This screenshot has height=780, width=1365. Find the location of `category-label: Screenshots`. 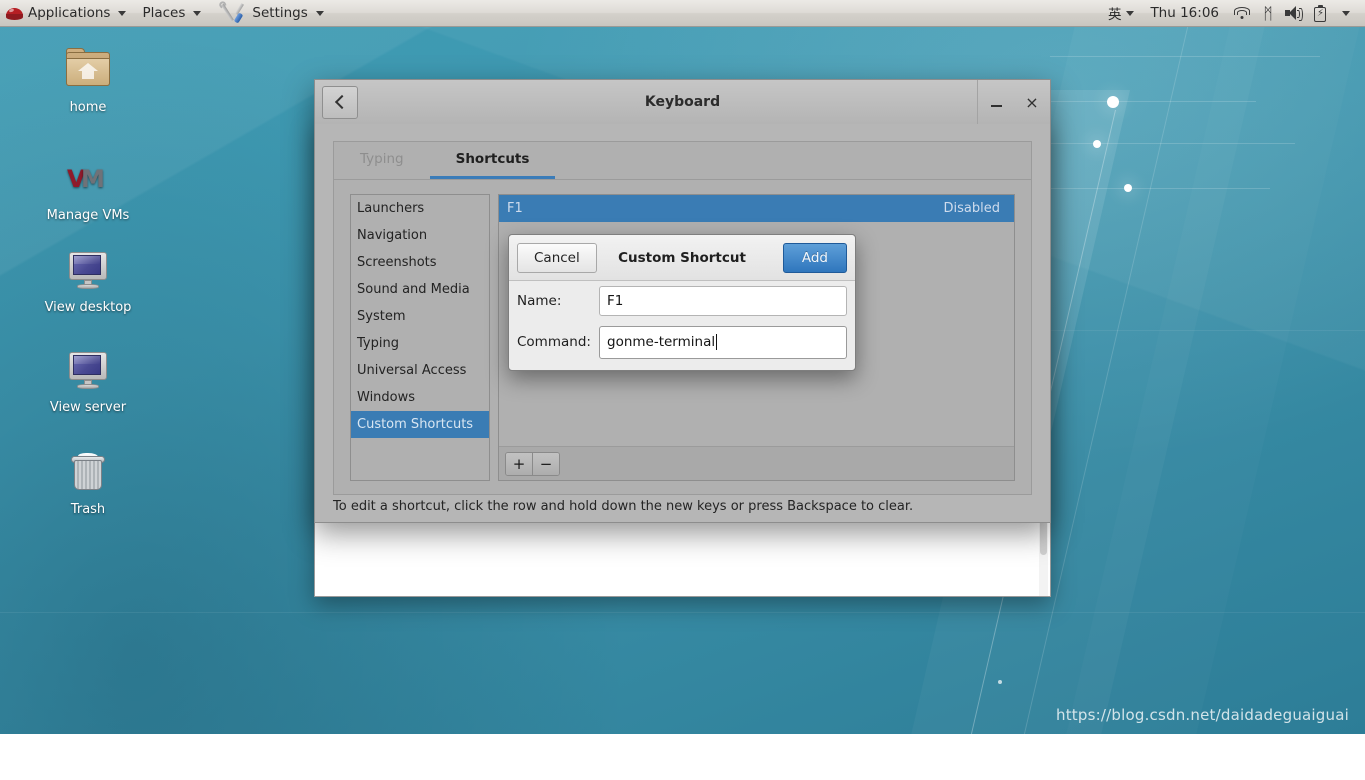

category-label: Screenshots is located at coordinates (397, 262).